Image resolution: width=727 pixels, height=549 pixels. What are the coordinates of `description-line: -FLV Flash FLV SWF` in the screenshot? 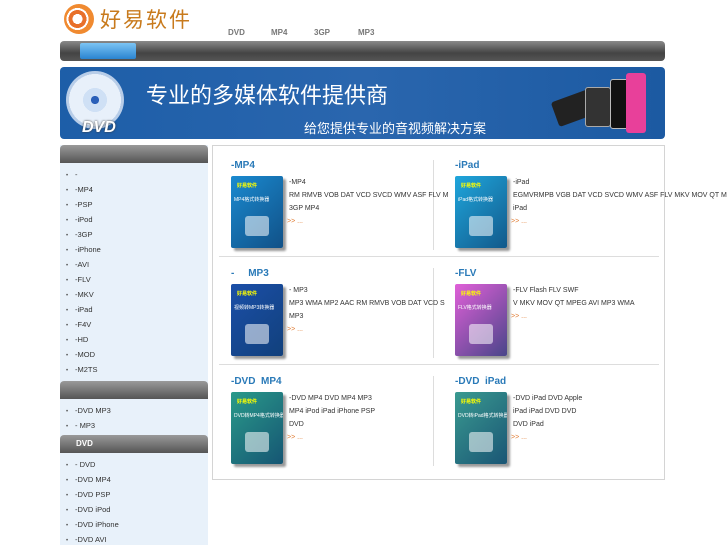 It's located at (546, 290).